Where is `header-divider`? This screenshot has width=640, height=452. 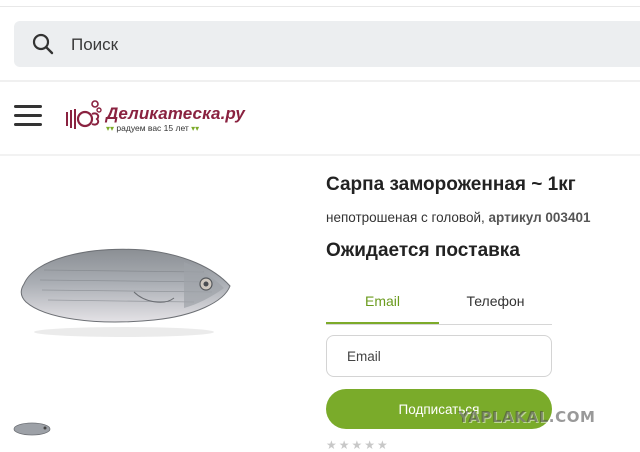 header-divider is located at coordinates (320, 81).